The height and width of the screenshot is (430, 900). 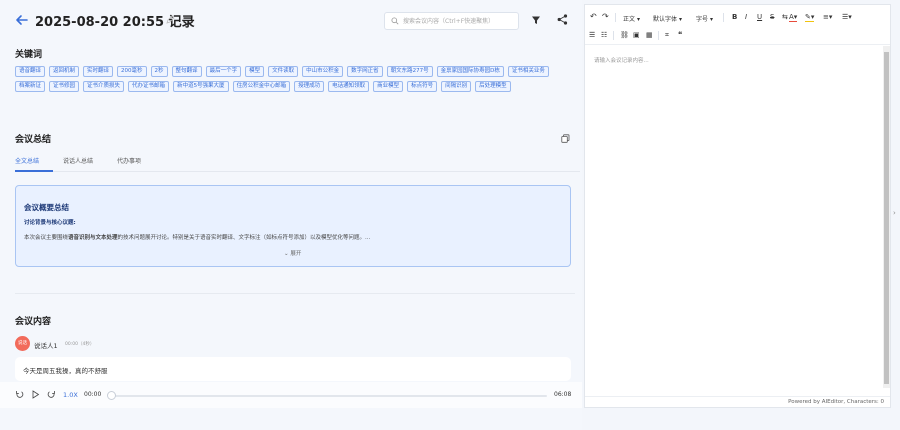 What do you see at coordinates (34, 171) in the screenshot?
I see `active-tab-indicator` at bounding box center [34, 171].